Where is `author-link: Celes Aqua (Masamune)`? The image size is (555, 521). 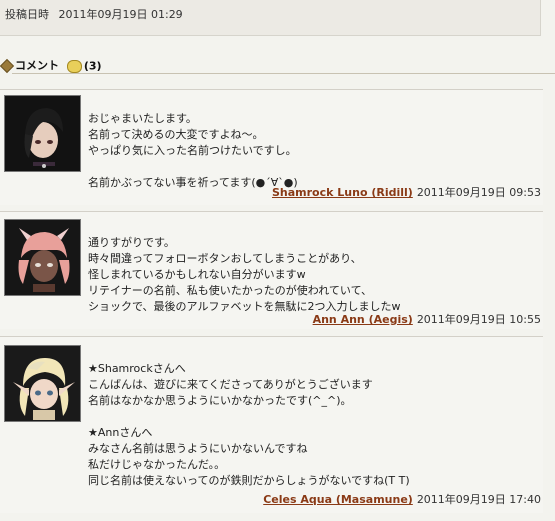 author-link: Celes Aqua (Masamune) is located at coordinates (338, 499).